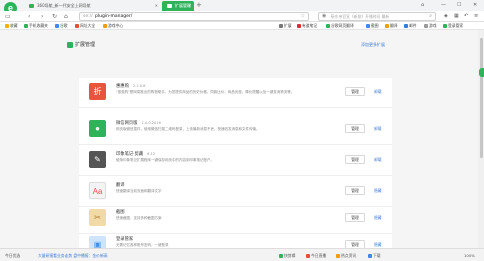 The image size is (484, 261). What do you see at coordinates (368, 25) in the screenshot?
I see `scissors-icon` at bounding box center [368, 25].